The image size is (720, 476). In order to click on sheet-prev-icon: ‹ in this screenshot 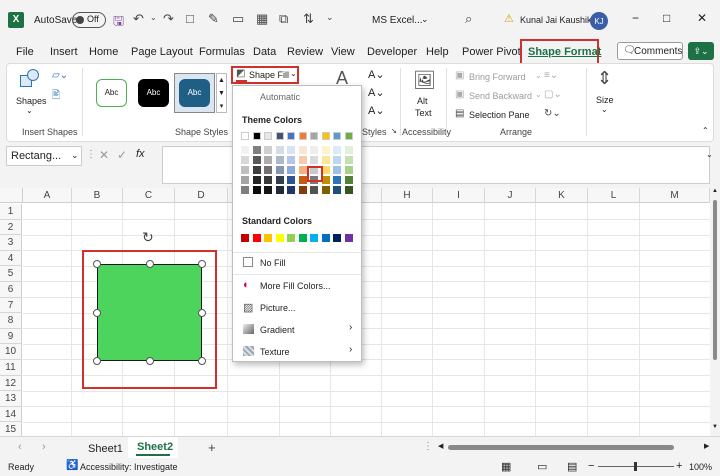, I will do `click(20, 447)`.